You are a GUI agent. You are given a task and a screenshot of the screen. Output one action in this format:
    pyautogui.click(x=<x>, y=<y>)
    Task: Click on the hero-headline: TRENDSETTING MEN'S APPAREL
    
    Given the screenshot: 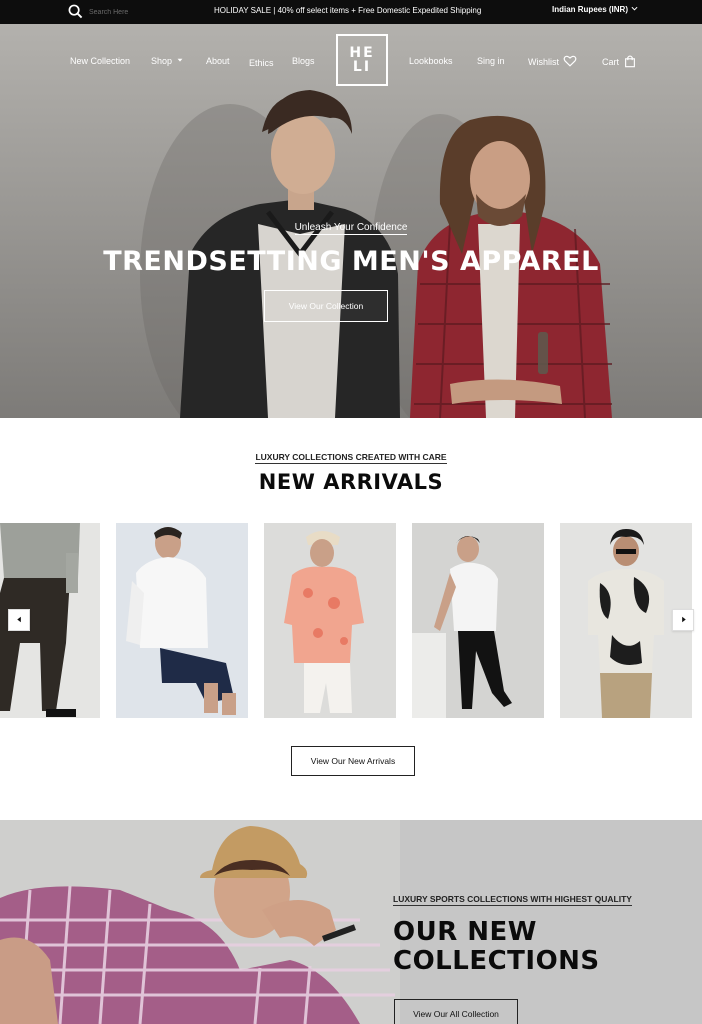 What is the action you would take?
    pyautogui.click(x=351, y=261)
    